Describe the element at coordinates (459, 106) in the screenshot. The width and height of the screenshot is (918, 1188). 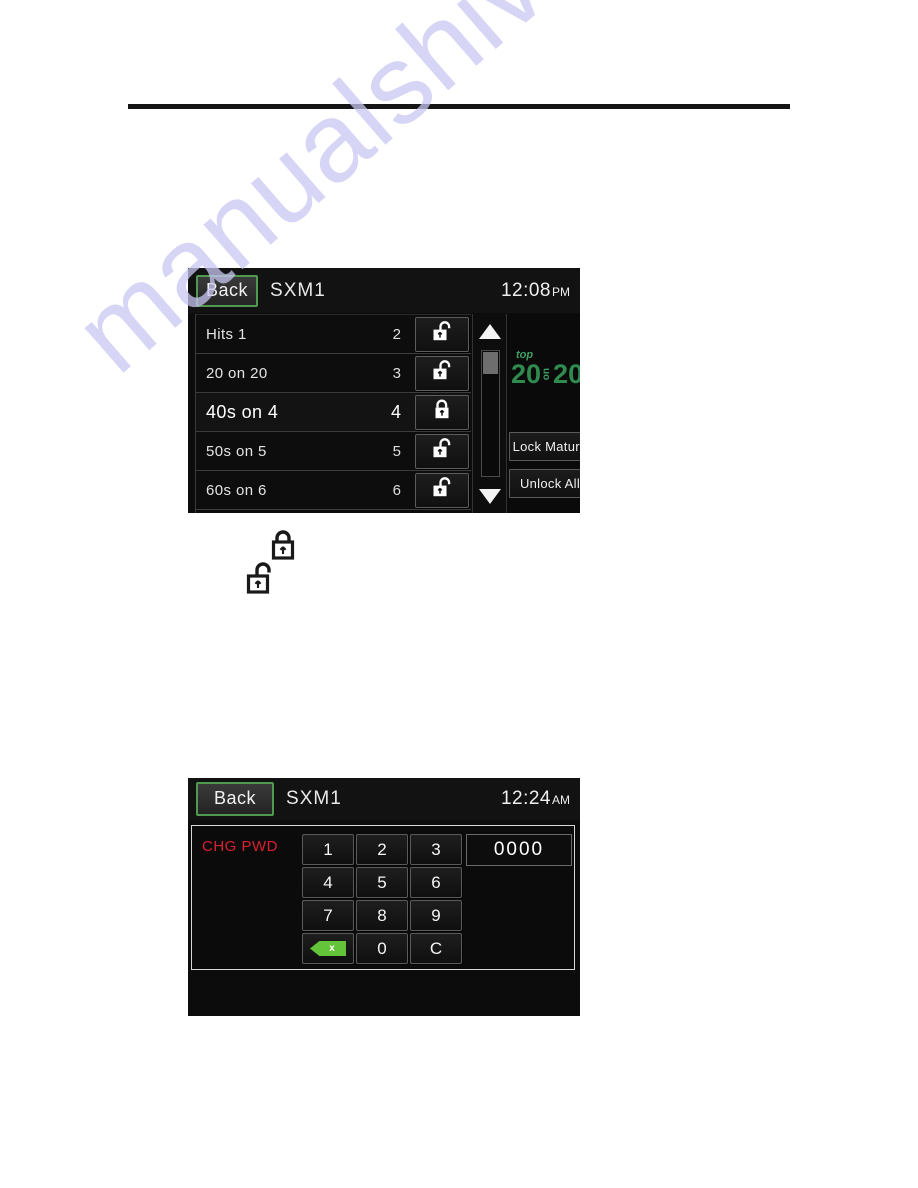
I see `page-header-rule` at that location.